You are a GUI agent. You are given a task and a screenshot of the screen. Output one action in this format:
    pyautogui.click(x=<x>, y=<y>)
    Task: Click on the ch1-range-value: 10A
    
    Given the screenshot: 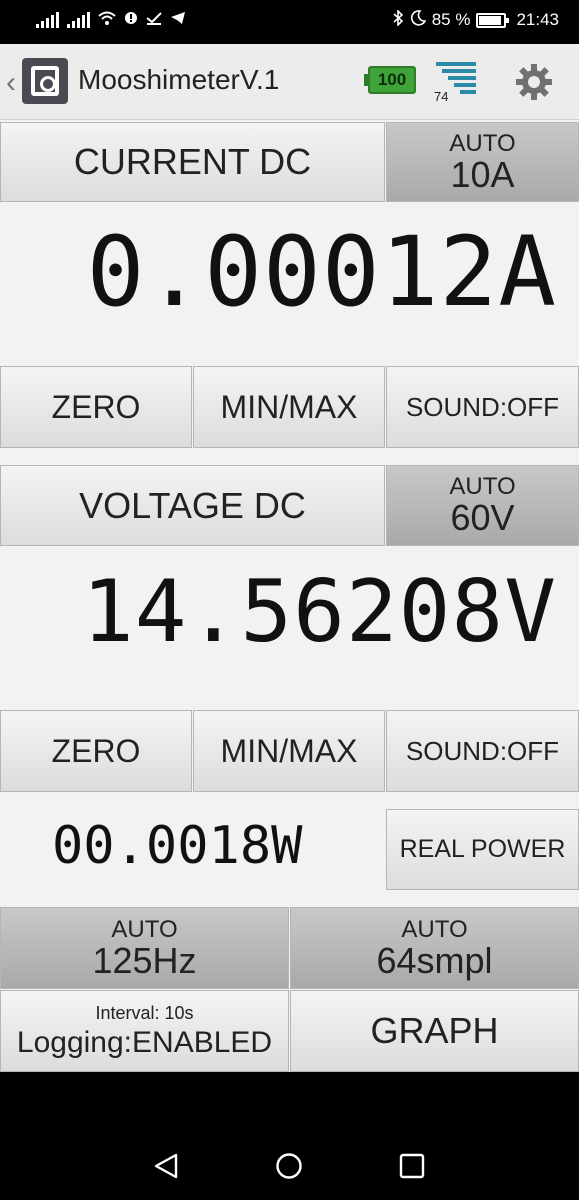 What is the action you would take?
    pyautogui.click(x=482, y=174)
    